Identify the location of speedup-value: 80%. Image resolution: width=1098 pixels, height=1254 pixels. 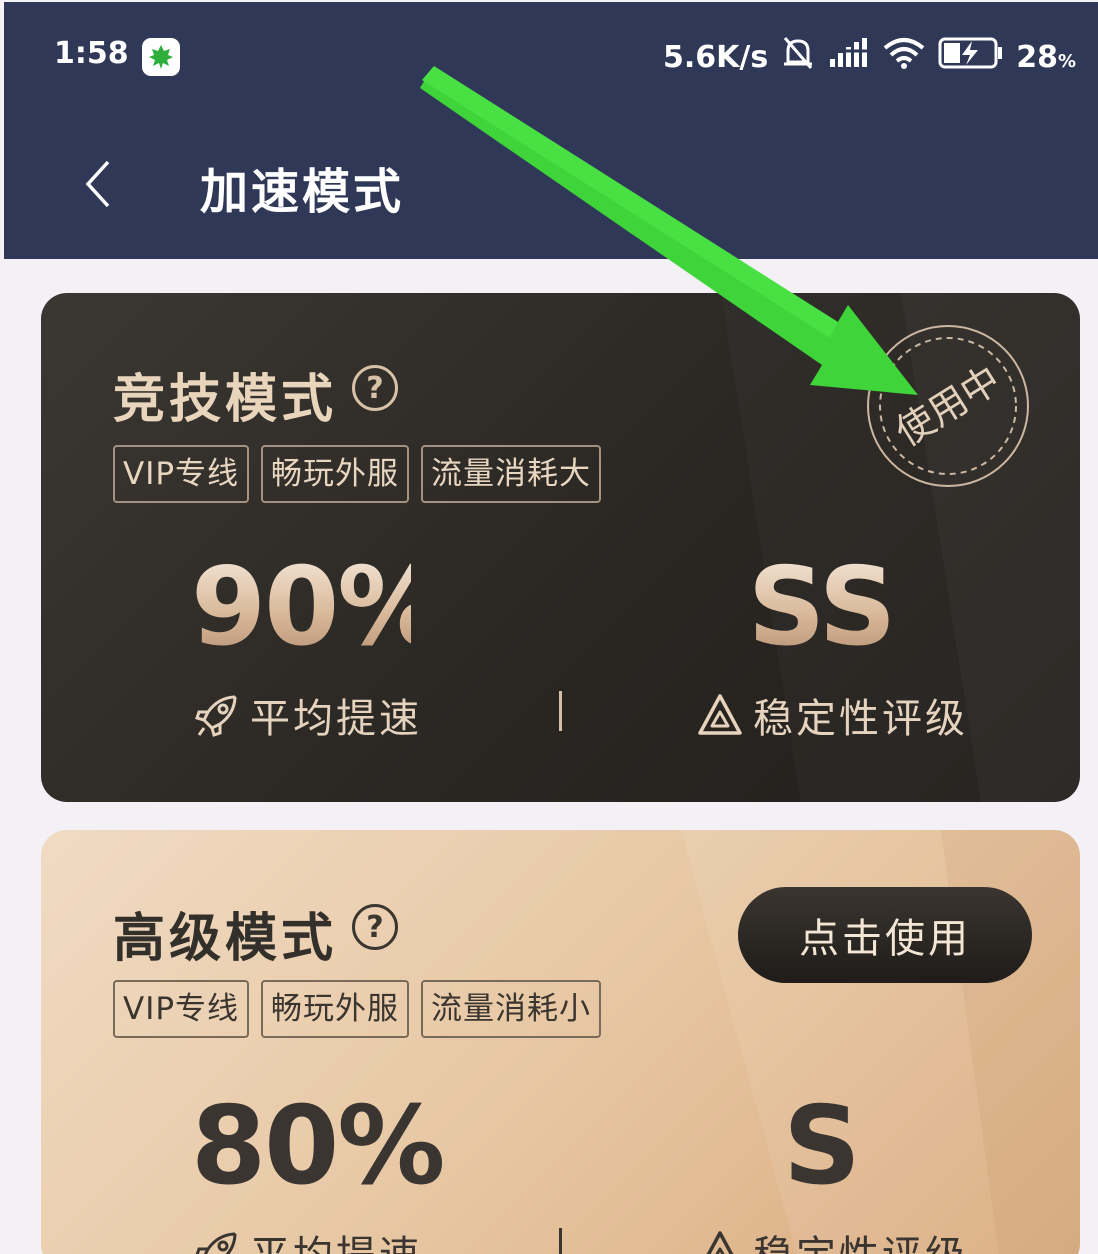
(318, 1146).